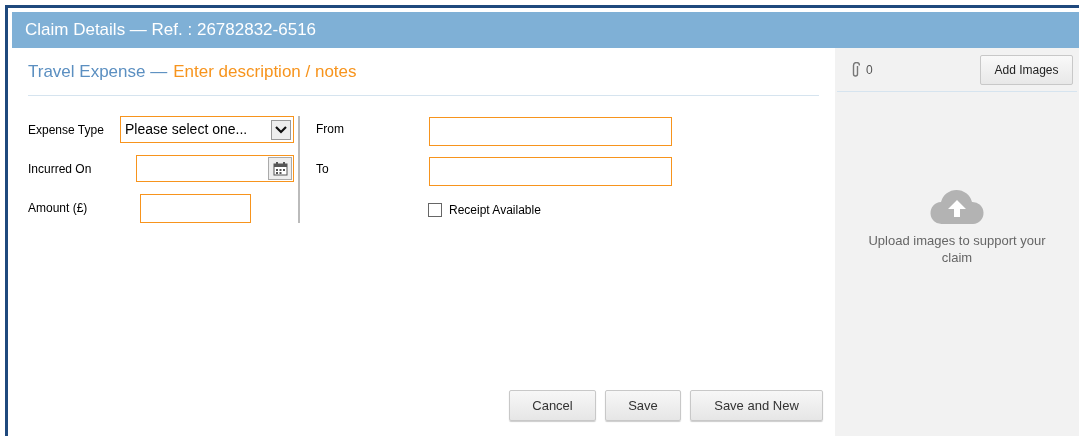 This screenshot has width=1079, height=436. What do you see at coordinates (552, 405) in the screenshot?
I see `form-button: Cancel` at bounding box center [552, 405].